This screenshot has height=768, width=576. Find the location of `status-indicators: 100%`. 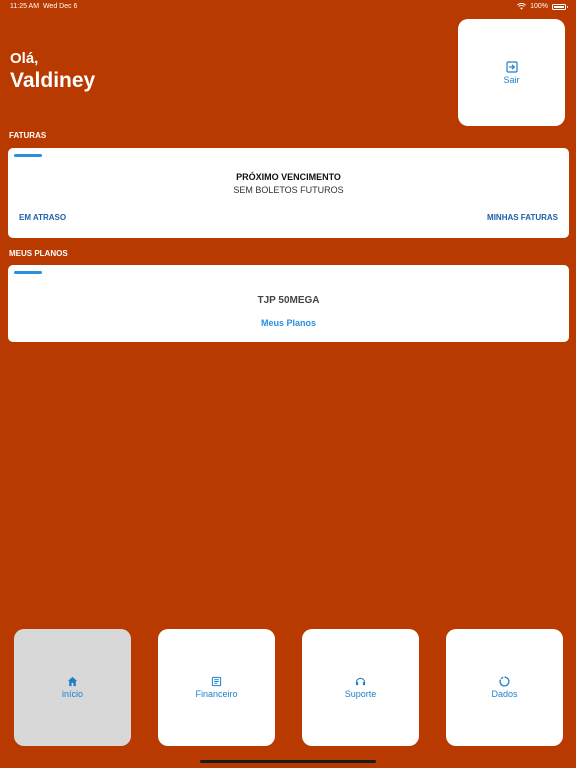

status-indicators: 100% is located at coordinates (542, 6).